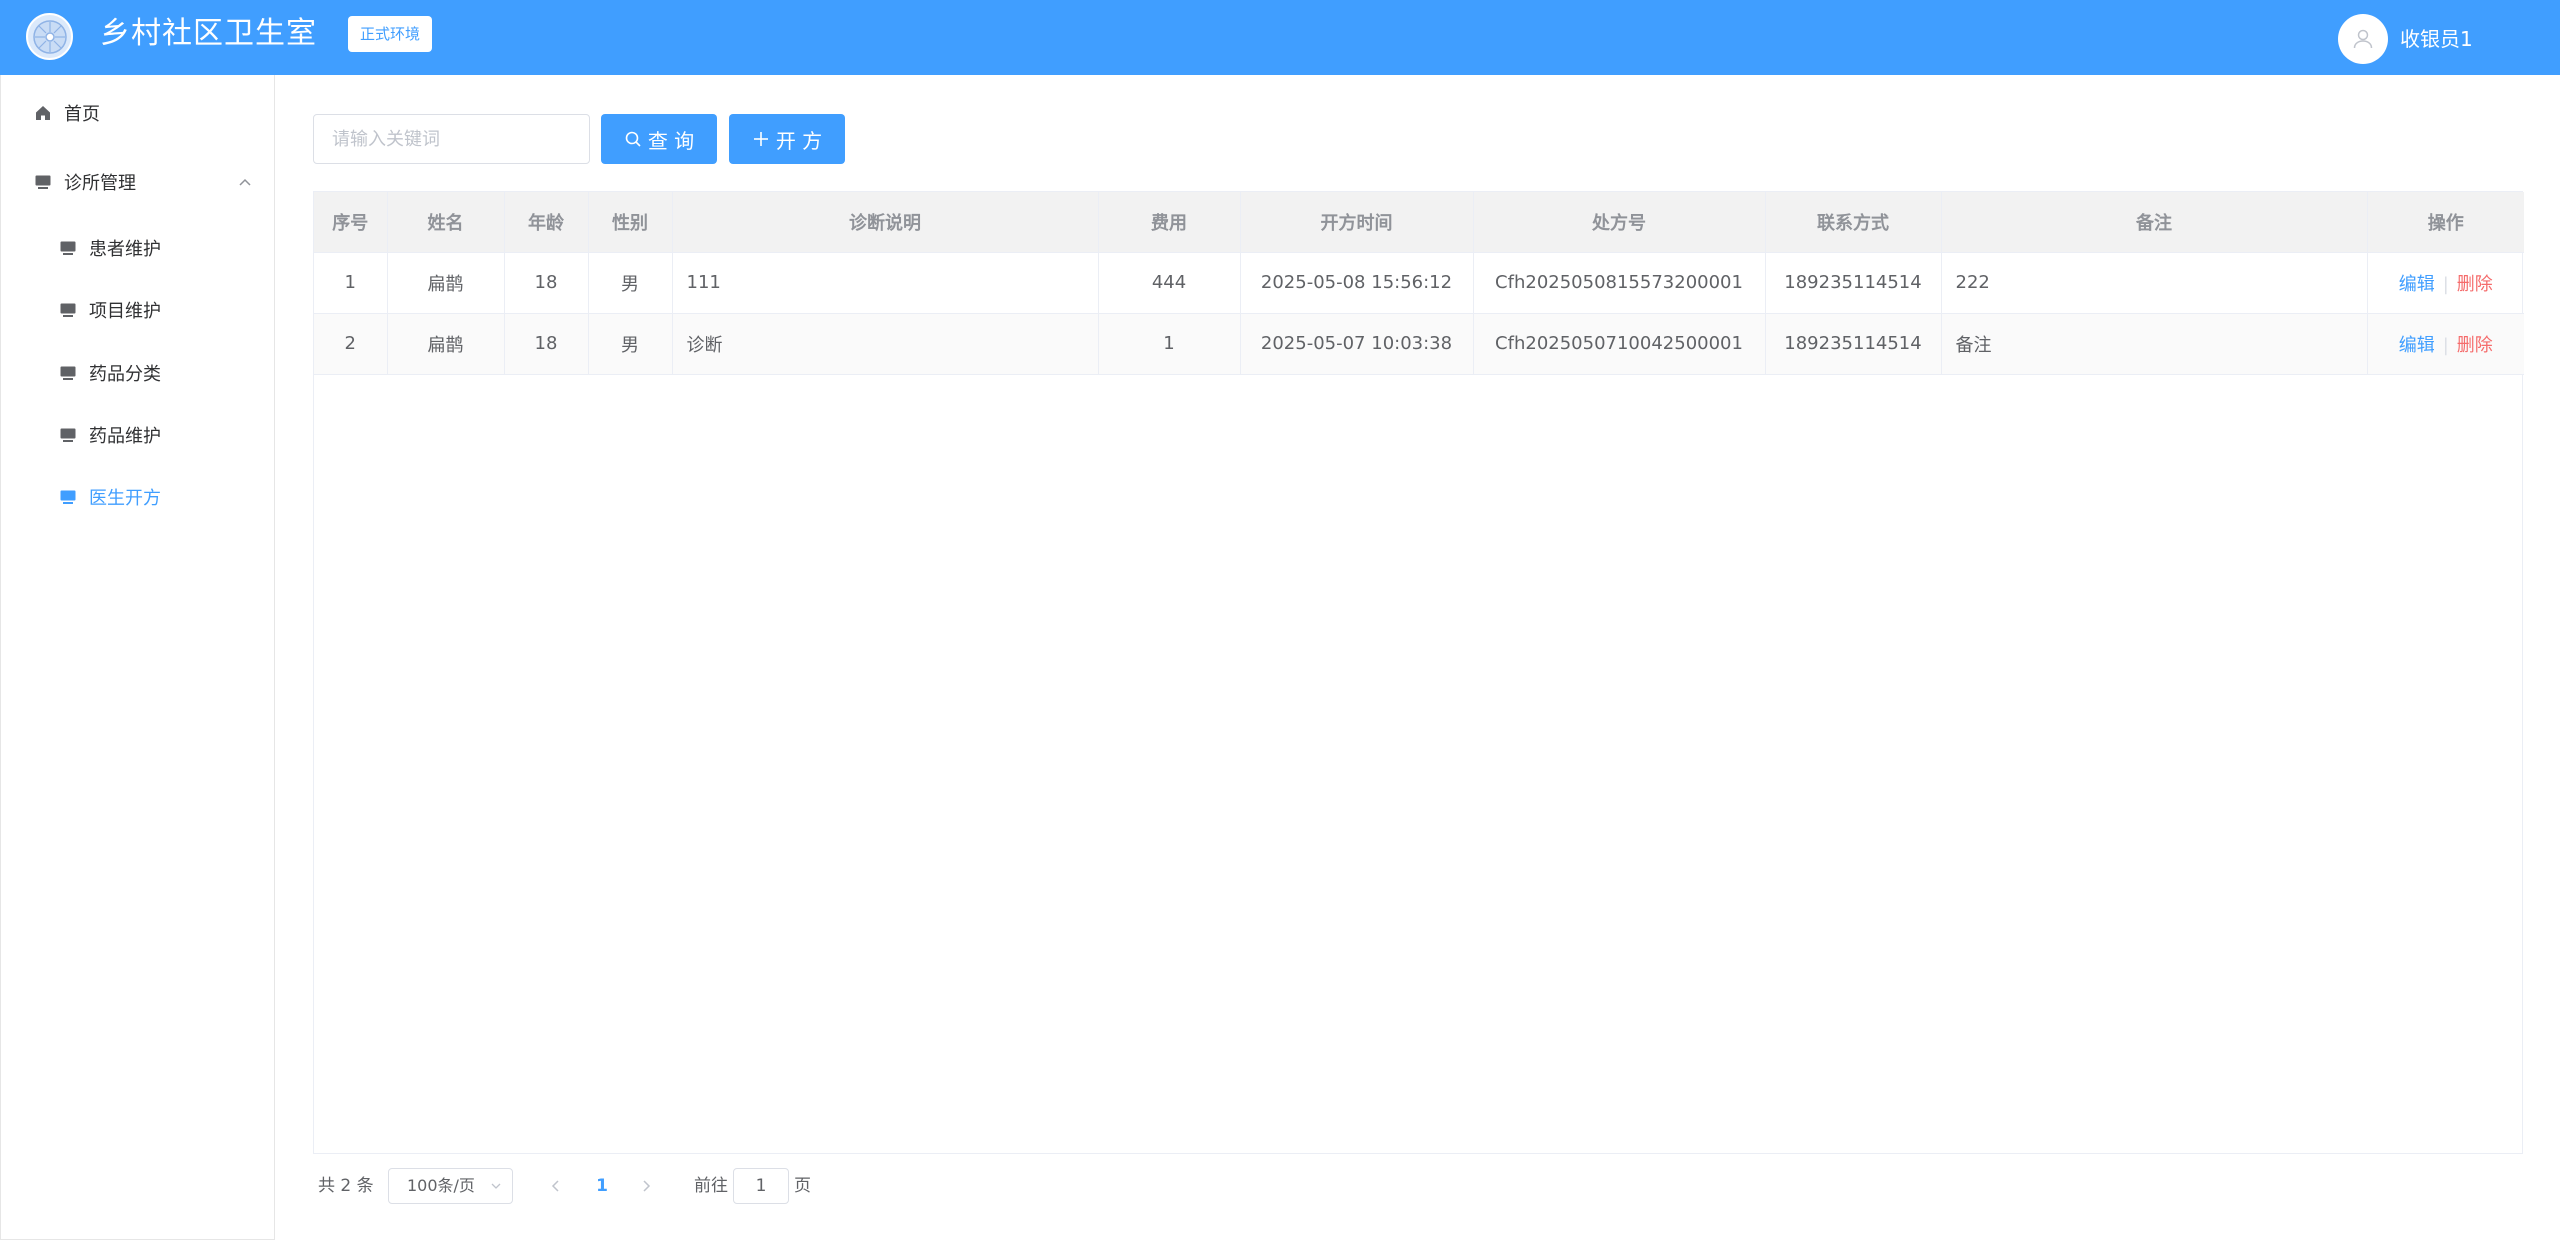 The height and width of the screenshot is (1240, 2560). I want to click on sidebar-item-drug-maintenance: 药品维护, so click(138, 435).